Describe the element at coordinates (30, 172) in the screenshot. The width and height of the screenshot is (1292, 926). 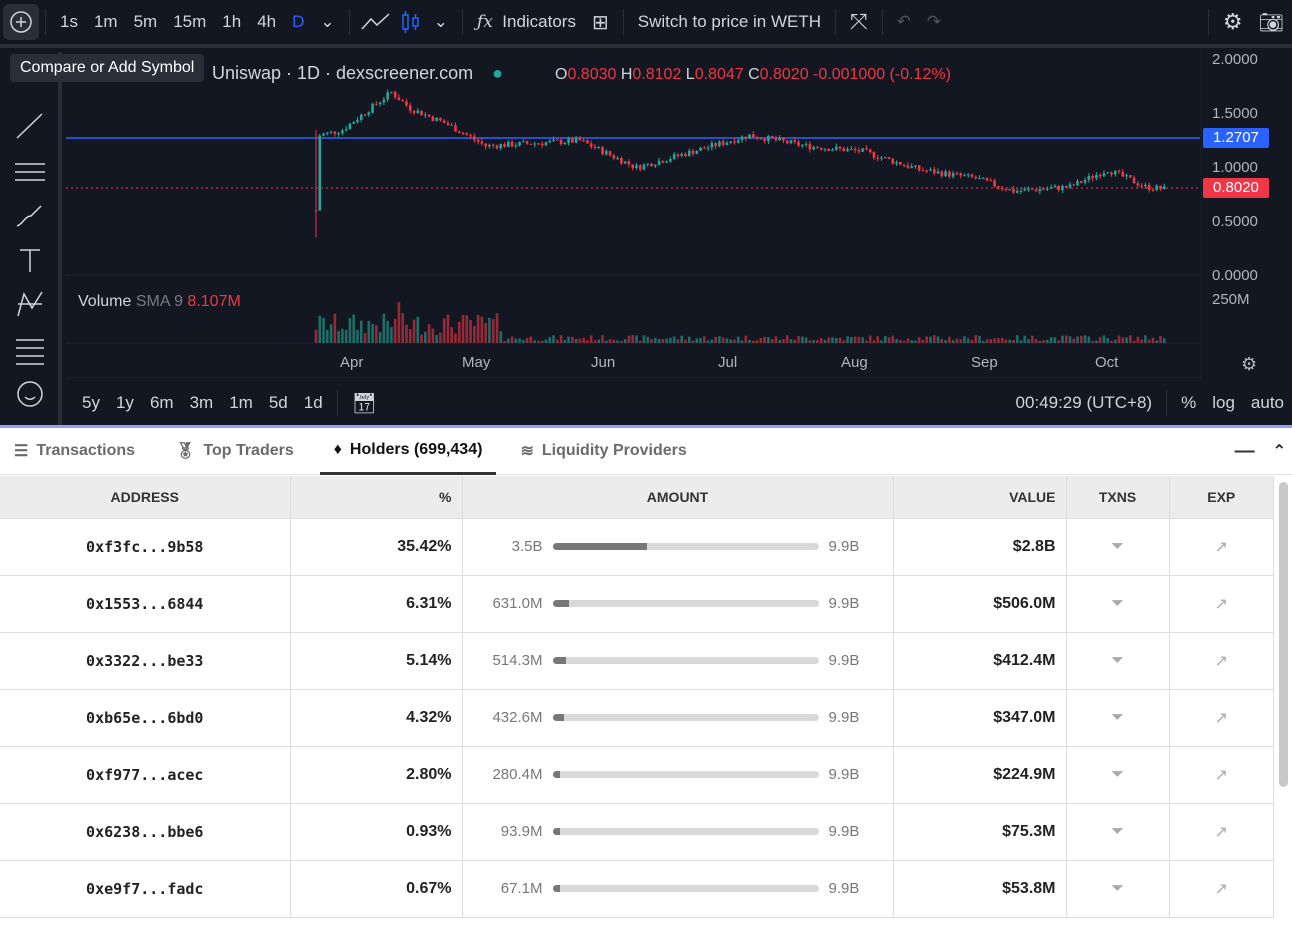
I see `horizontal-lines-icon` at that location.